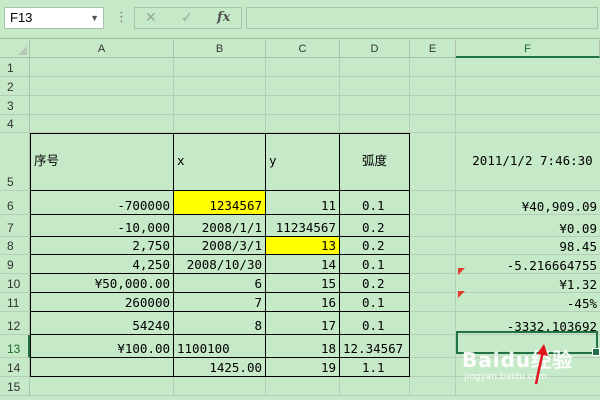  Describe the element at coordinates (220, 226) in the screenshot. I see `cell-b7: 2008/1/1` at that location.